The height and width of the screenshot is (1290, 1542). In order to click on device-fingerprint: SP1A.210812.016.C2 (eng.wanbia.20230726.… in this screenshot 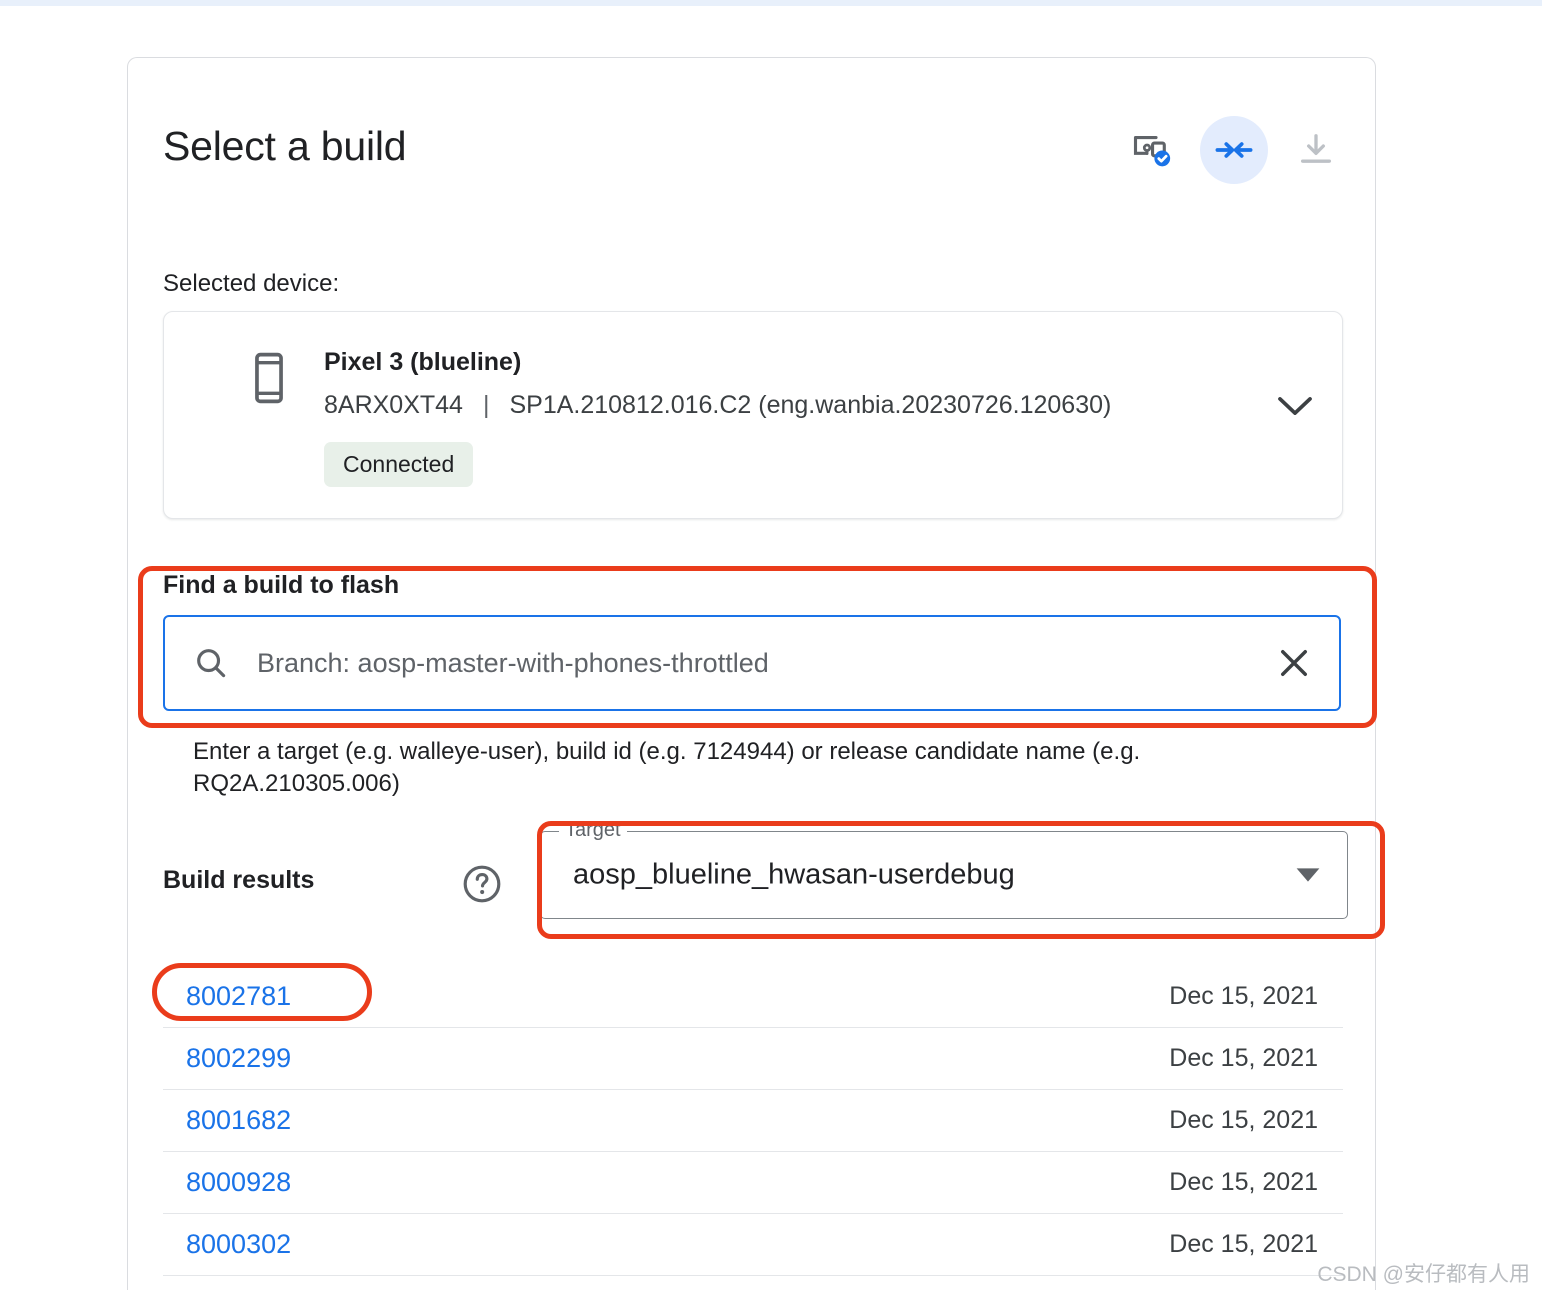, I will do `click(810, 405)`.